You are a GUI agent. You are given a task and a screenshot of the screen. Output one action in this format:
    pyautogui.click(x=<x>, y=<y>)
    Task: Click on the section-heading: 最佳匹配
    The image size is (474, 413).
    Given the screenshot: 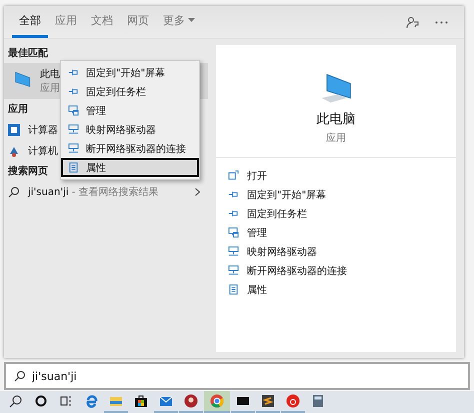 What is the action you would take?
    pyautogui.click(x=28, y=53)
    